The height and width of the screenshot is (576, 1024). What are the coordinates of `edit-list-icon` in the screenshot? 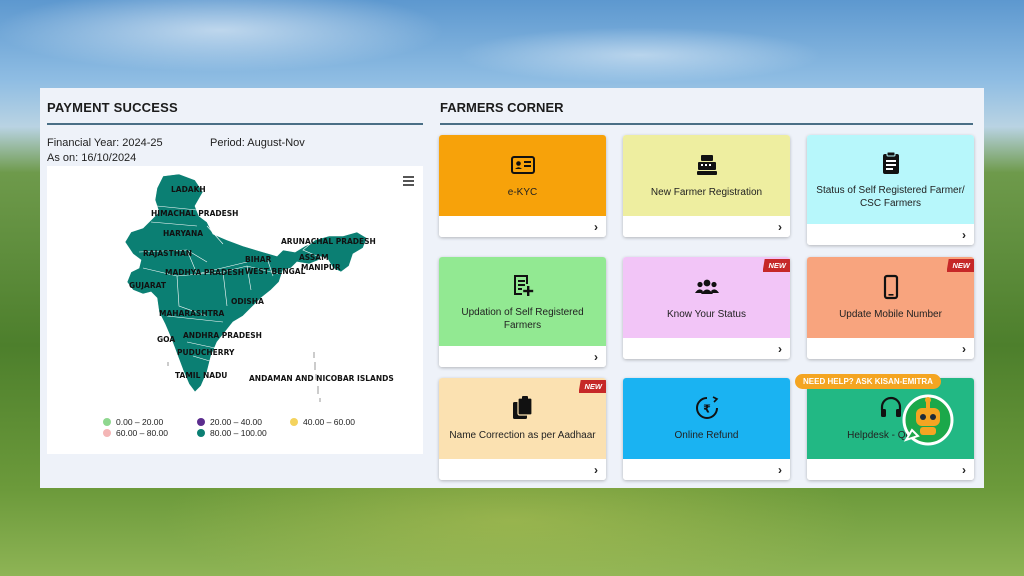 It's located at (523, 285).